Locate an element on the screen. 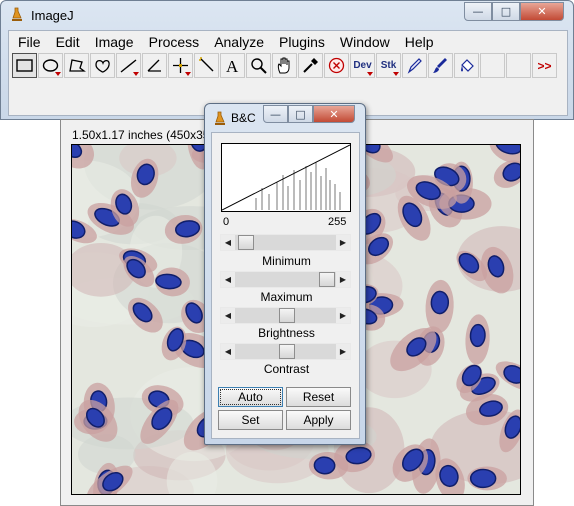 This screenshot has width=574, height=506. reset-button: Reset is located at coordinates (318, 397).